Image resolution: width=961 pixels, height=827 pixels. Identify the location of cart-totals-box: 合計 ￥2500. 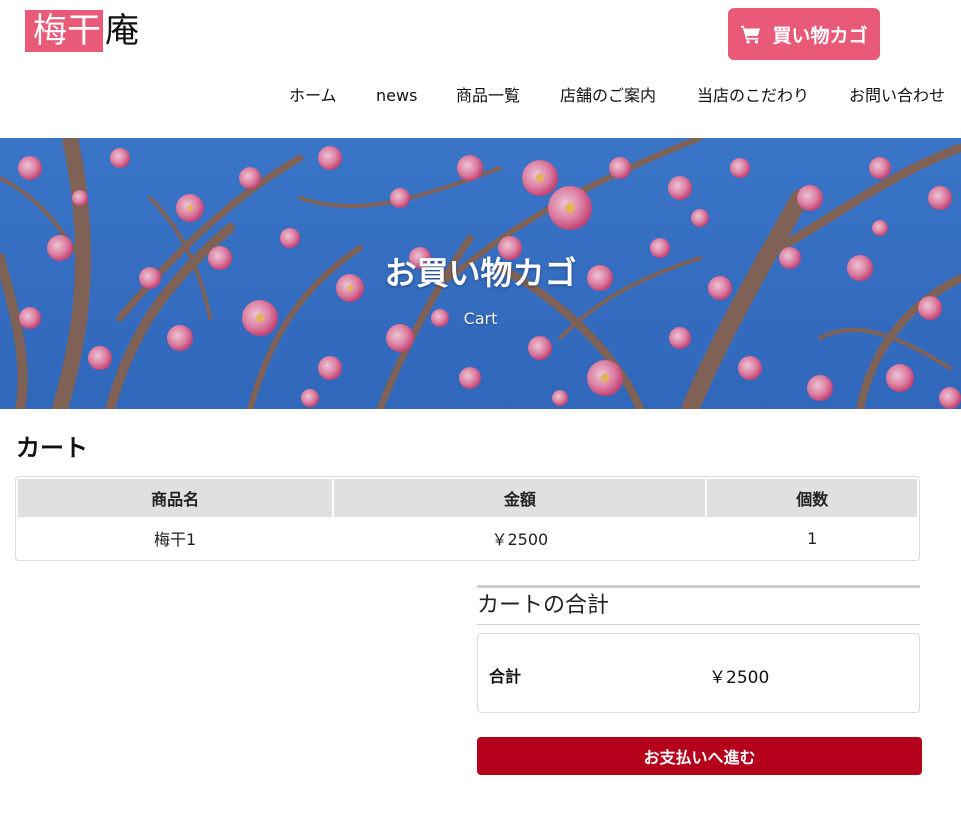
(698, 673).